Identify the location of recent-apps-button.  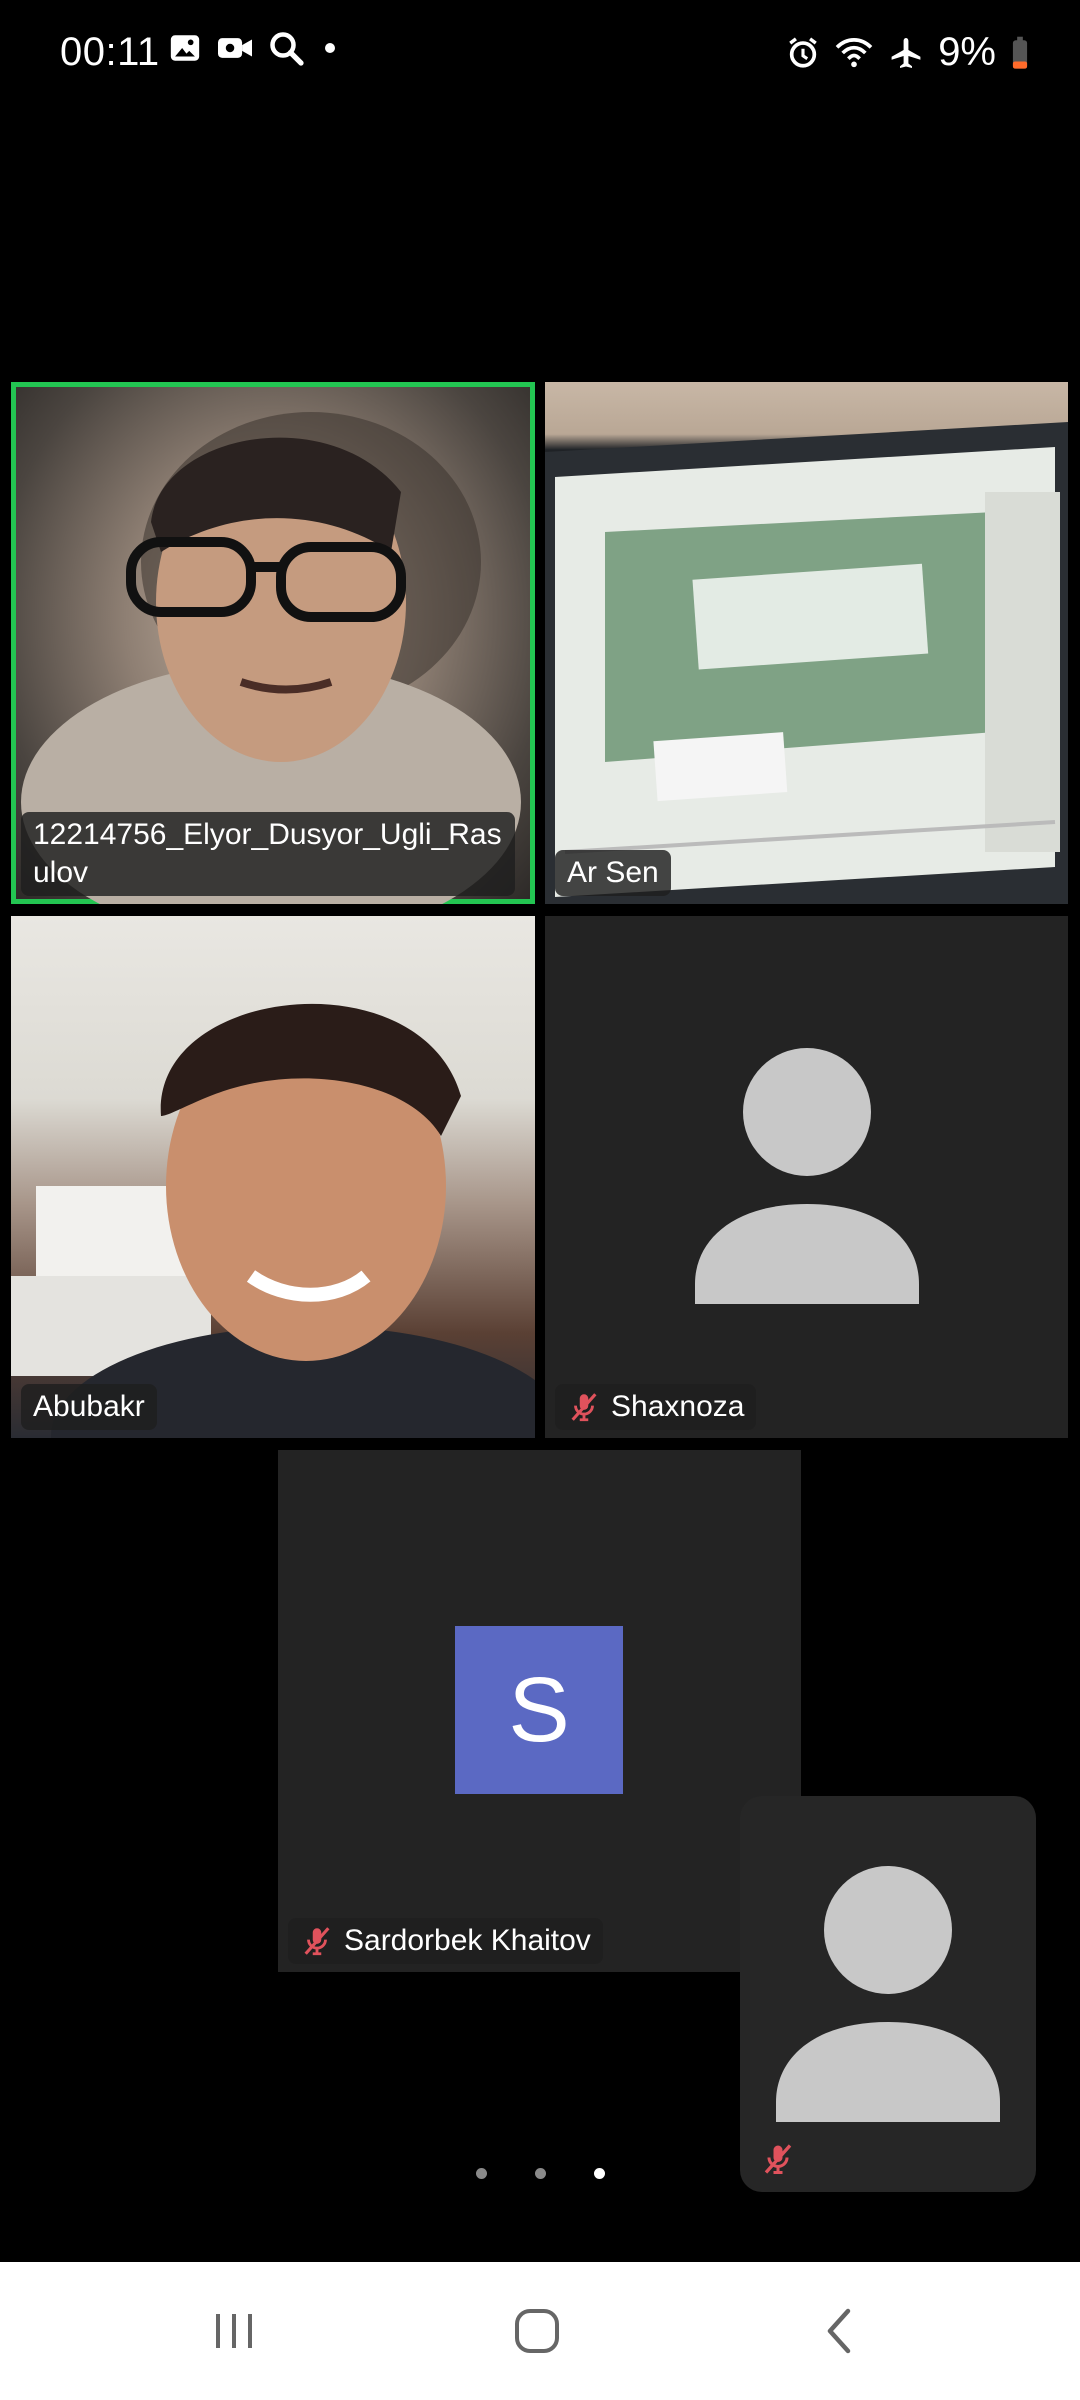
(234, 2331).